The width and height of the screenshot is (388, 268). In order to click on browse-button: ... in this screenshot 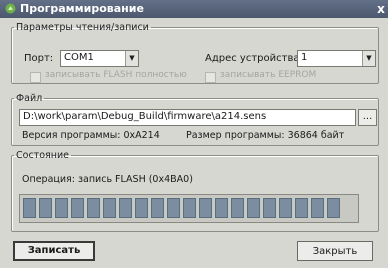, I will do `click(367, 117)`.